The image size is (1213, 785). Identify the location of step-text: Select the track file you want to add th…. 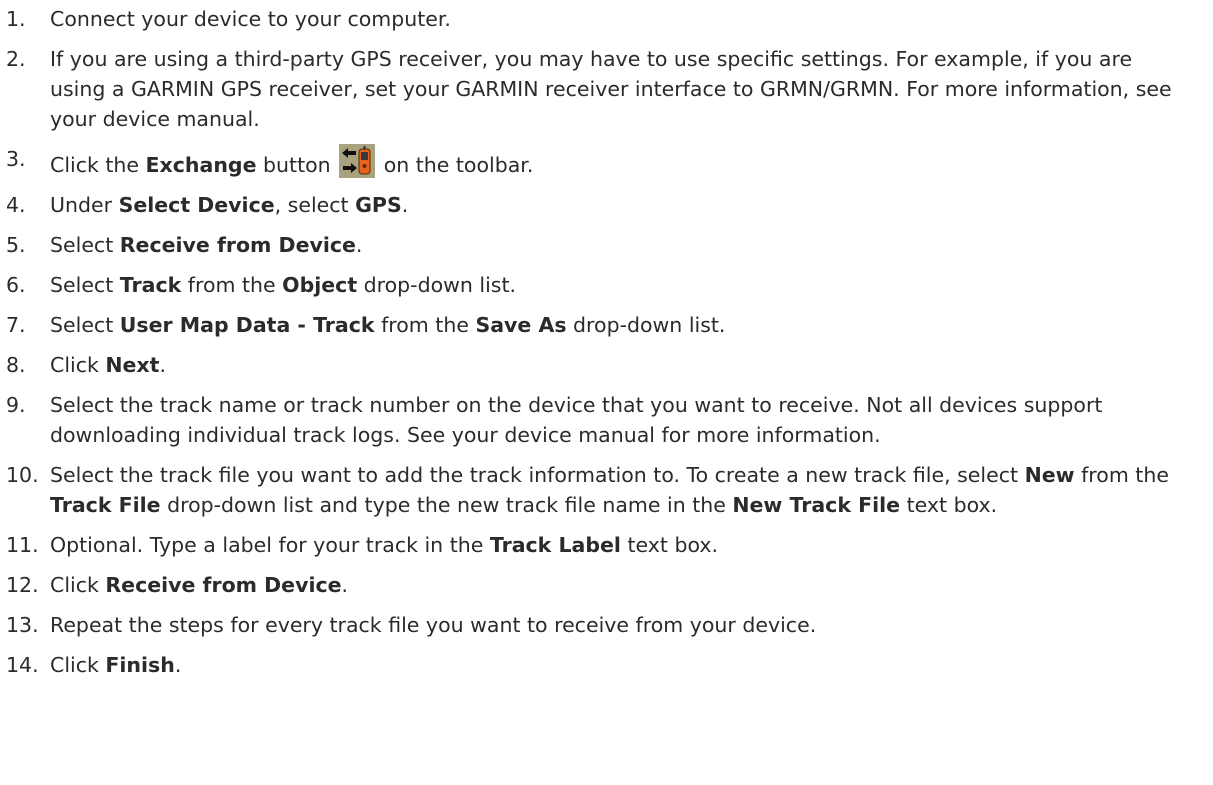
(621, 490).